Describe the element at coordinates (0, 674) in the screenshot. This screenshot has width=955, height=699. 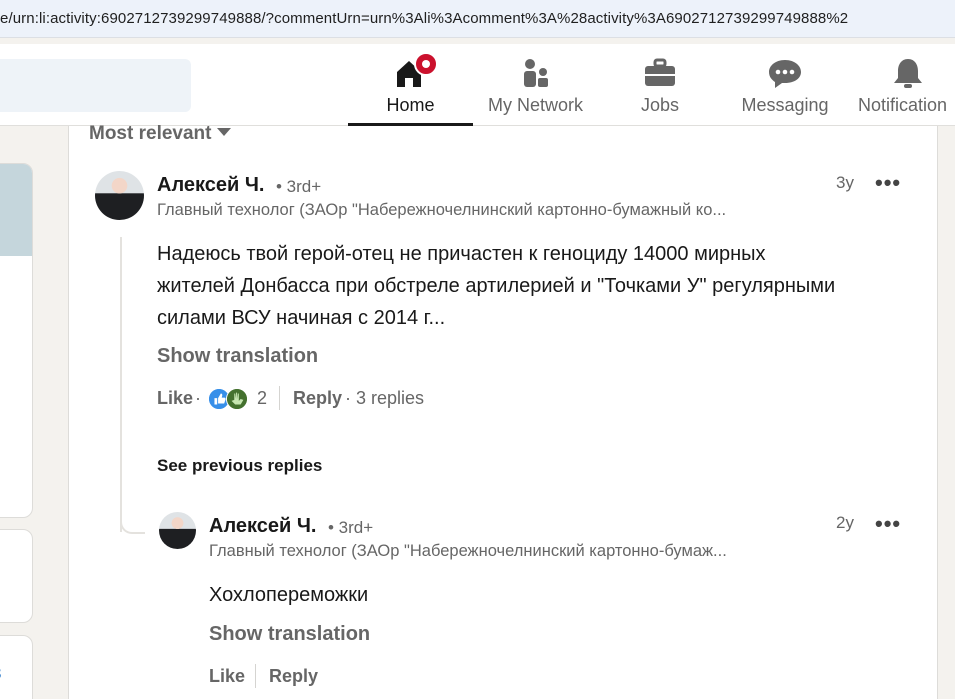
I see `left-number-link: 3` at that location.